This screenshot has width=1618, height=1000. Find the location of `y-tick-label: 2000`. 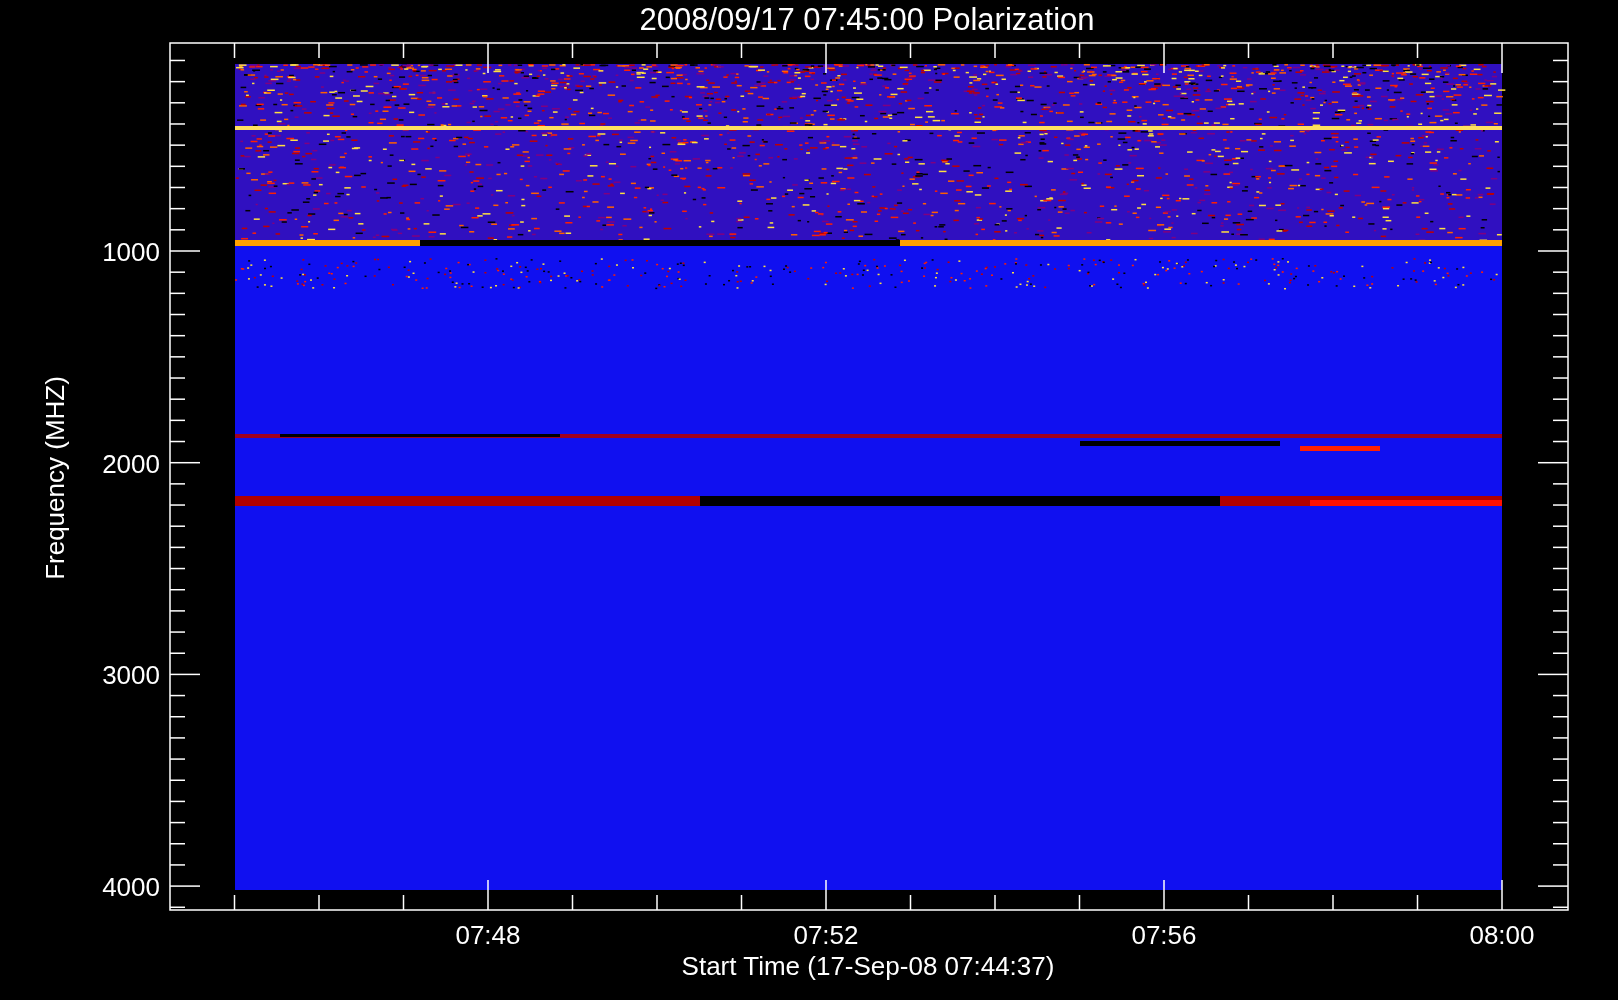

y-tick-label: 2000 is located at coordinates (131, 463).